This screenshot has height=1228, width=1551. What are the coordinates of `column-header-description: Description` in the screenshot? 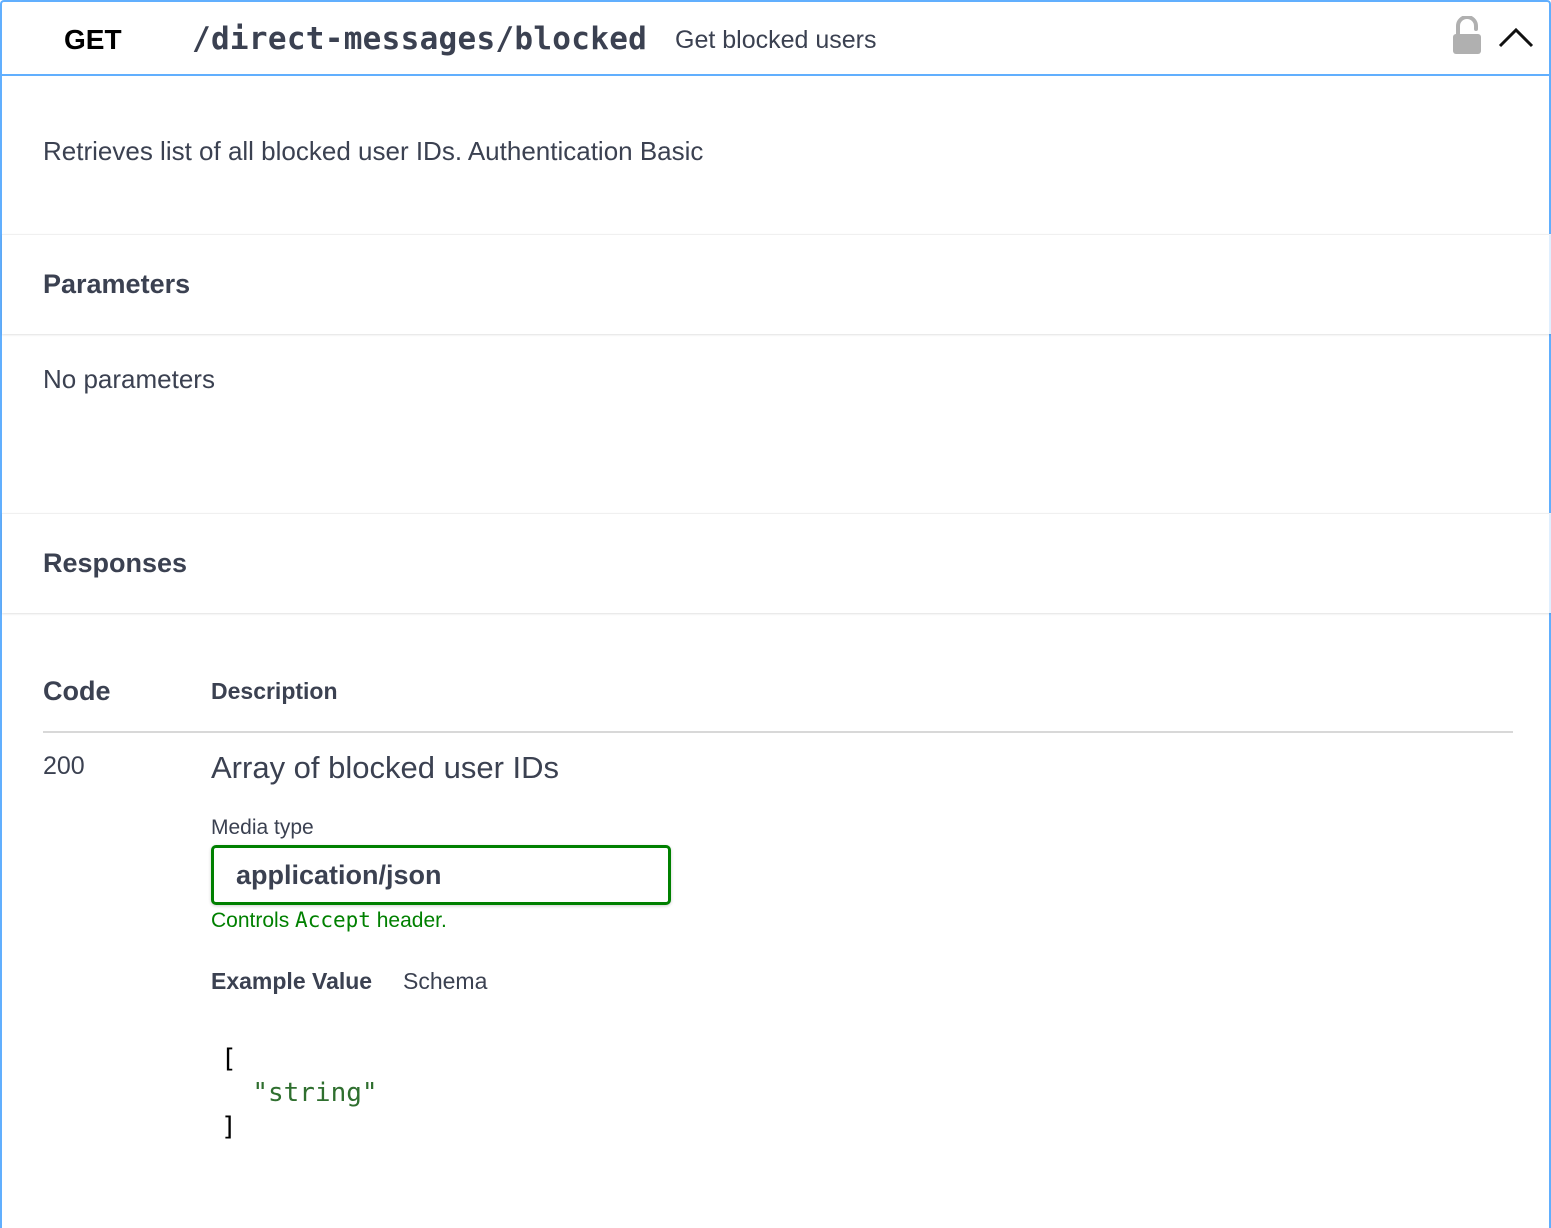 It's located at (274, 691).